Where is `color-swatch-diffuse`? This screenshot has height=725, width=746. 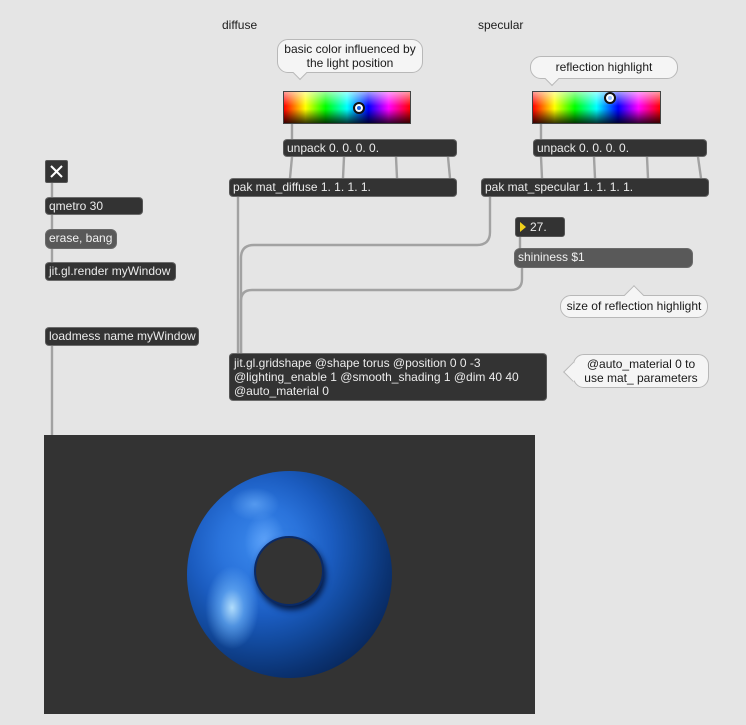 color-swatch-diffuse is located at coordinates (347, 107).